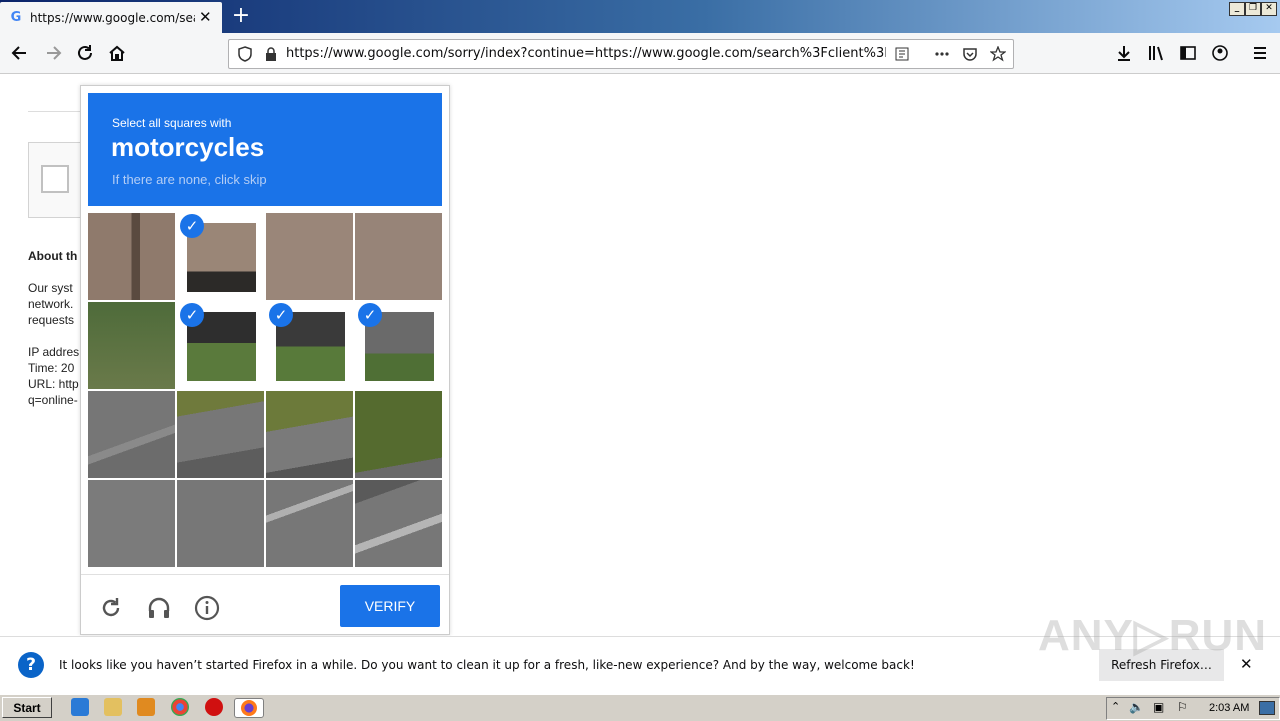 Image resolution: width=1280 pixels, height=721 pixels. What do you see at coordinates (55, 179) in the screenshot?
I see `recaptcha-checkbox` at bounding box center [55, 179].